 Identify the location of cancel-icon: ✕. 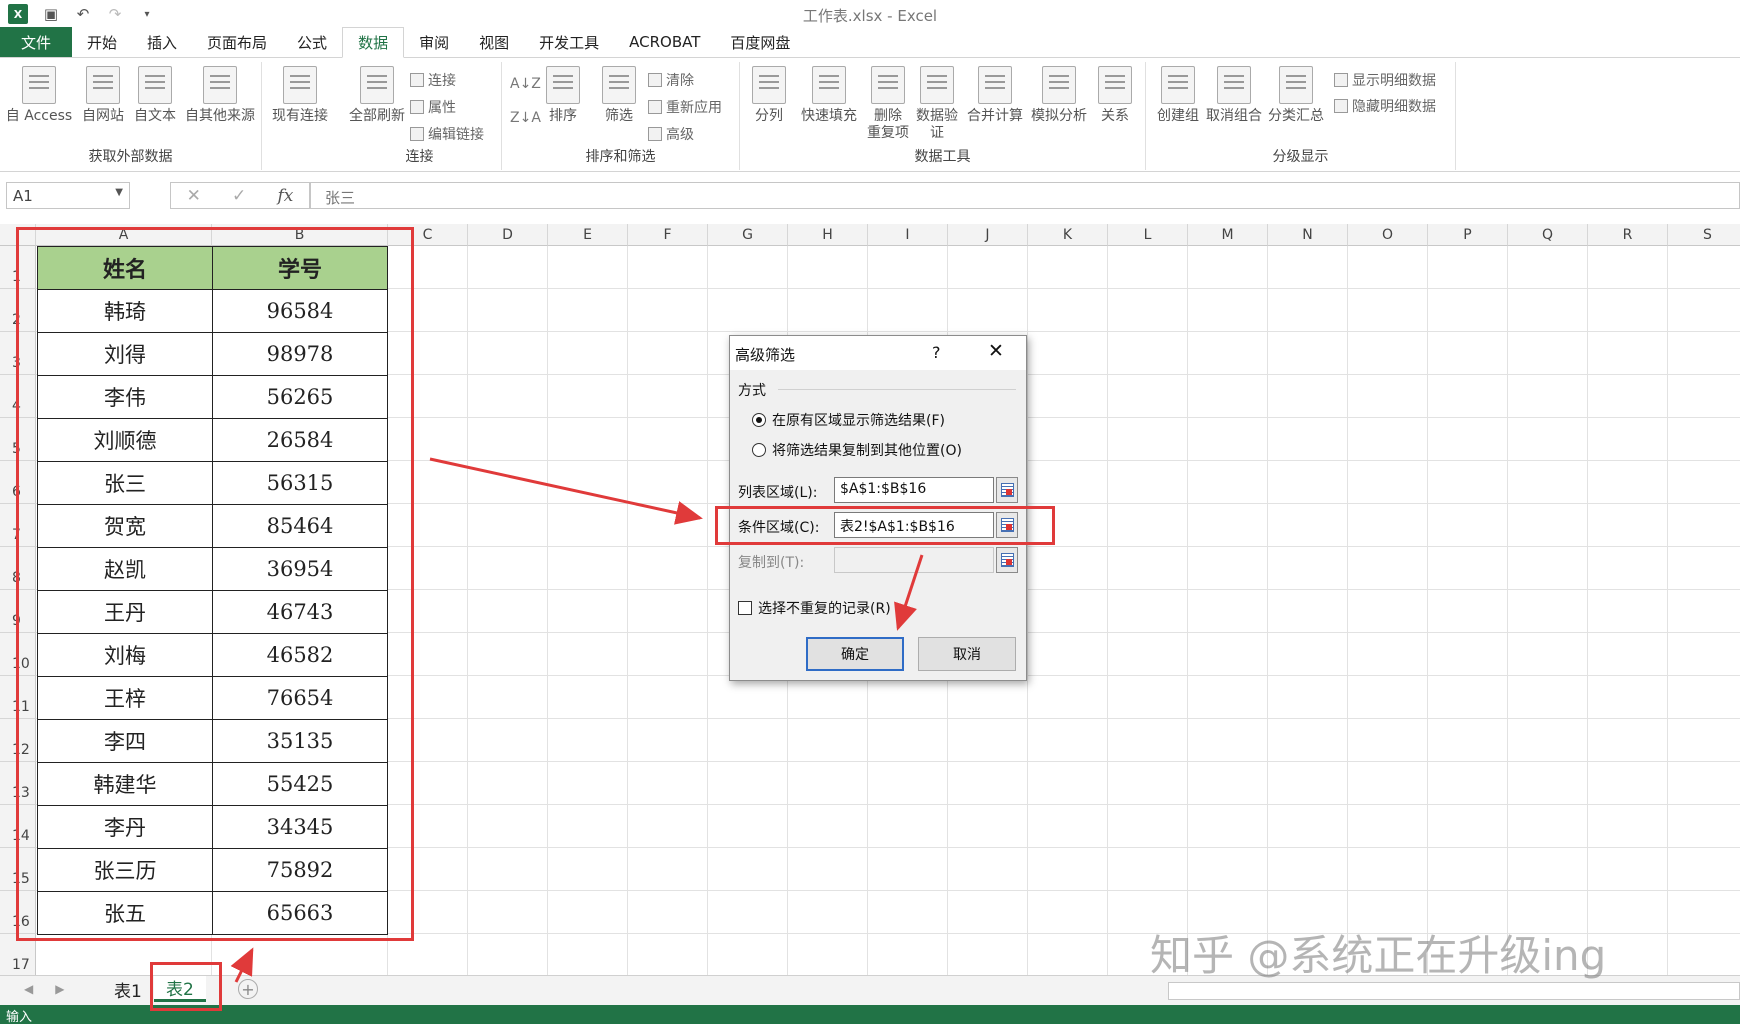
(194, 196).